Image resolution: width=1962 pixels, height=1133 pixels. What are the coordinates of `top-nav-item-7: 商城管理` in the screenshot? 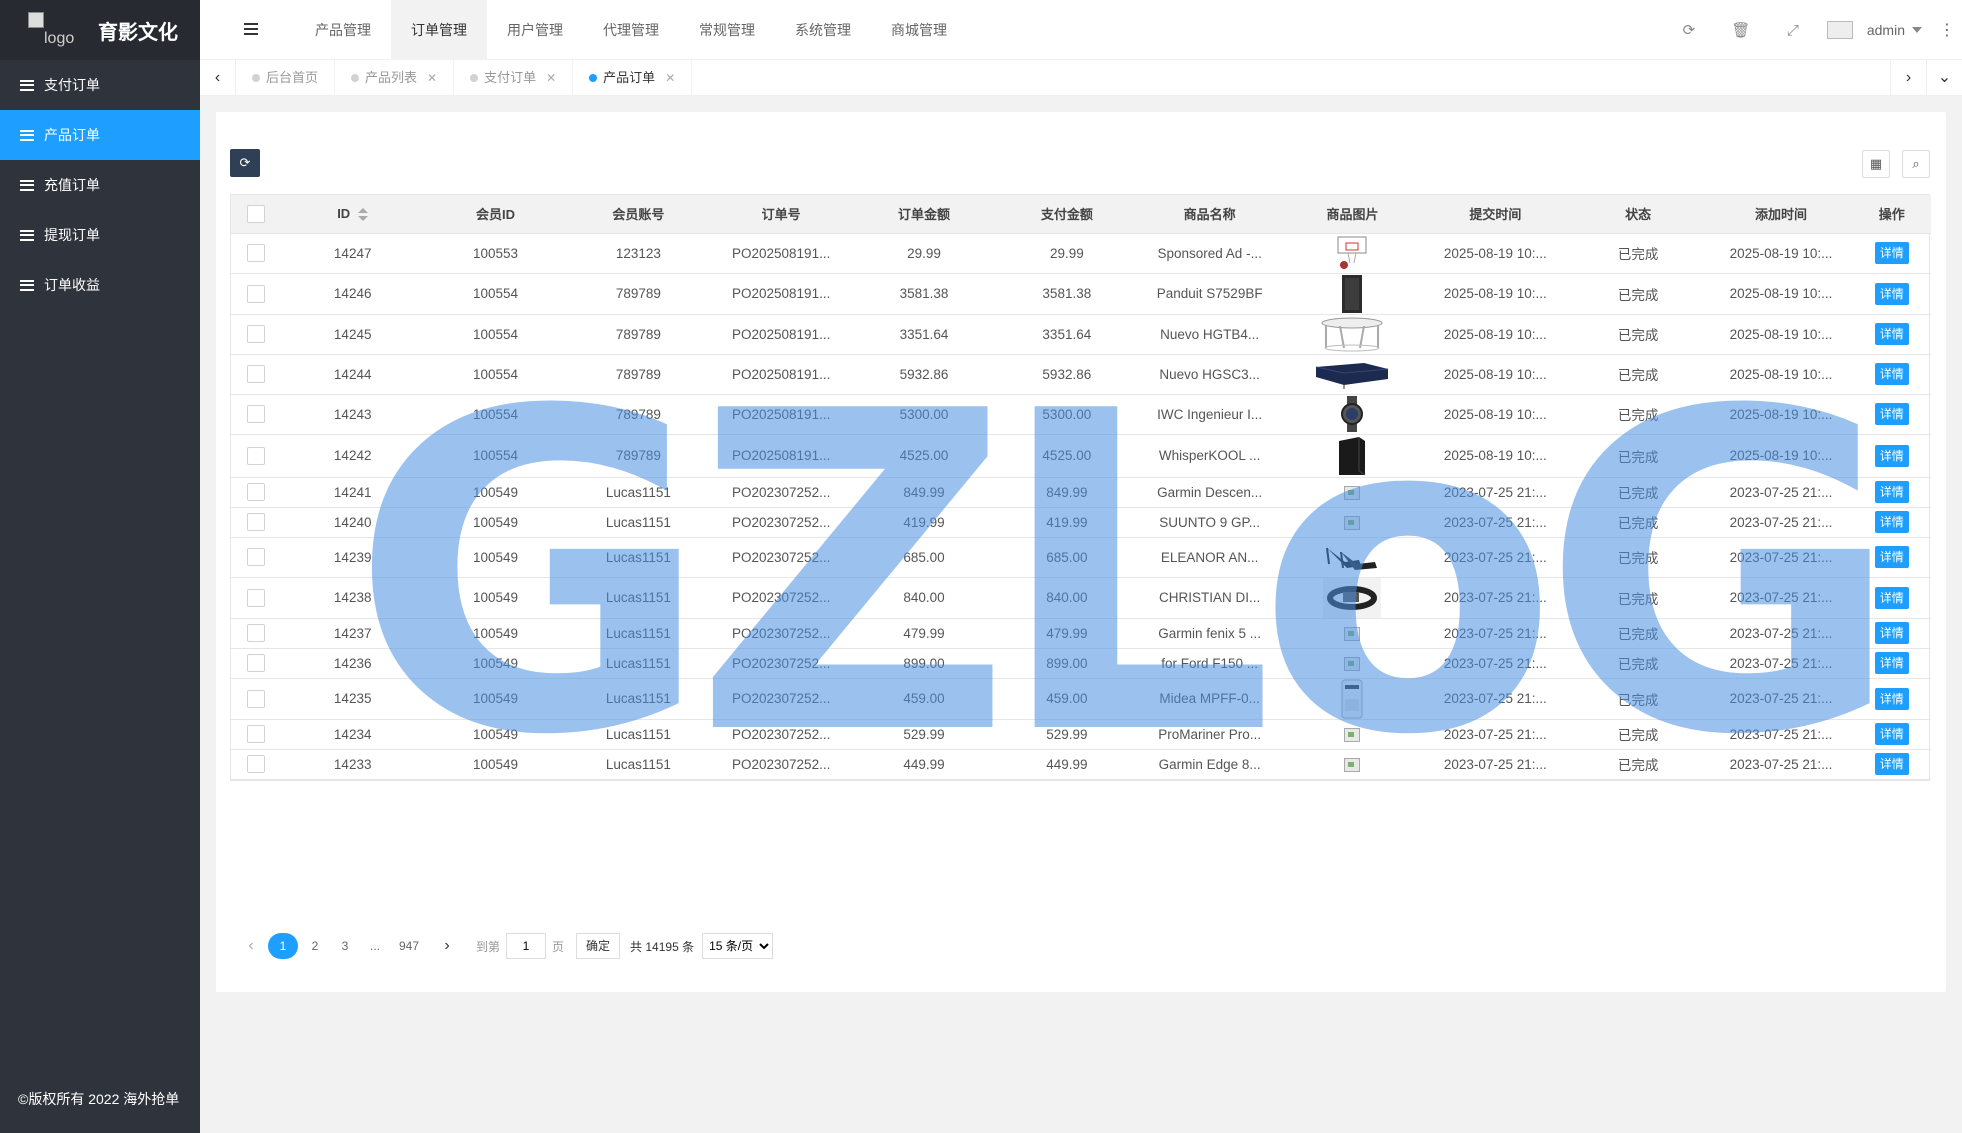 It's located at (919, 30).